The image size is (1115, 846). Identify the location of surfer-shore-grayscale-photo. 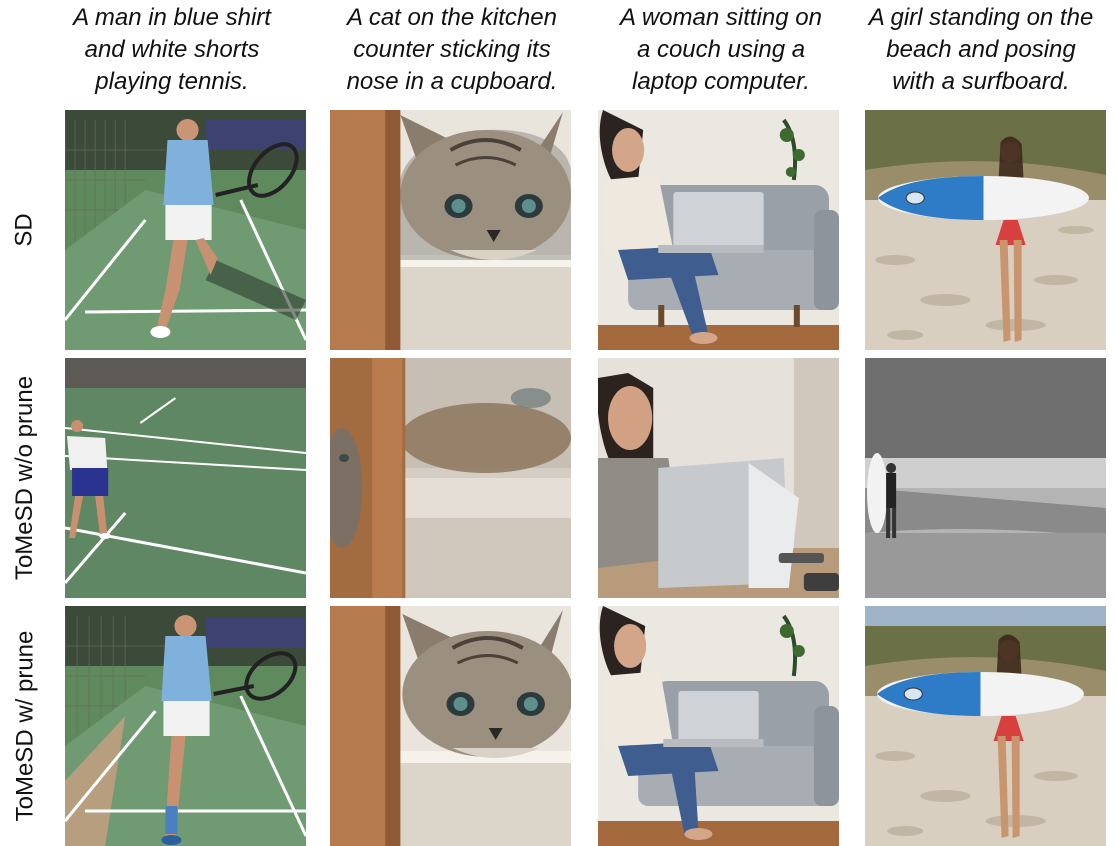
(985, 478).